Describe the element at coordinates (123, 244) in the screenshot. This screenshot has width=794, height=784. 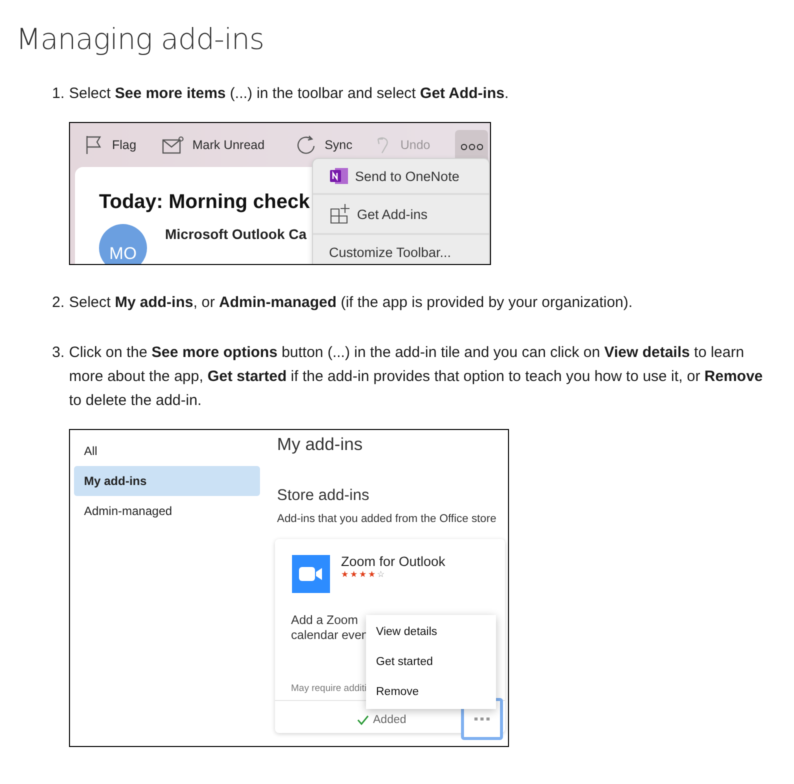
I see `avatar: MO` at that location.